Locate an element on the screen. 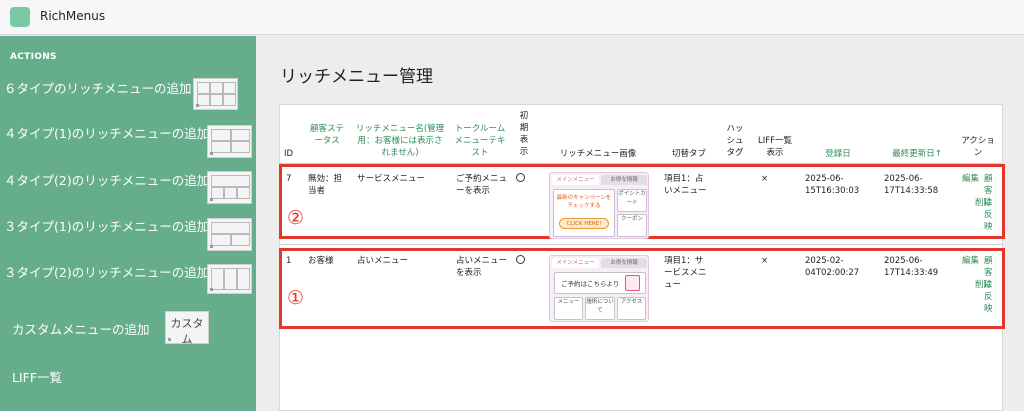  col-name: リッチメニュー名(管理用：お客様には表示されません) is located at coordinates (400, 141).